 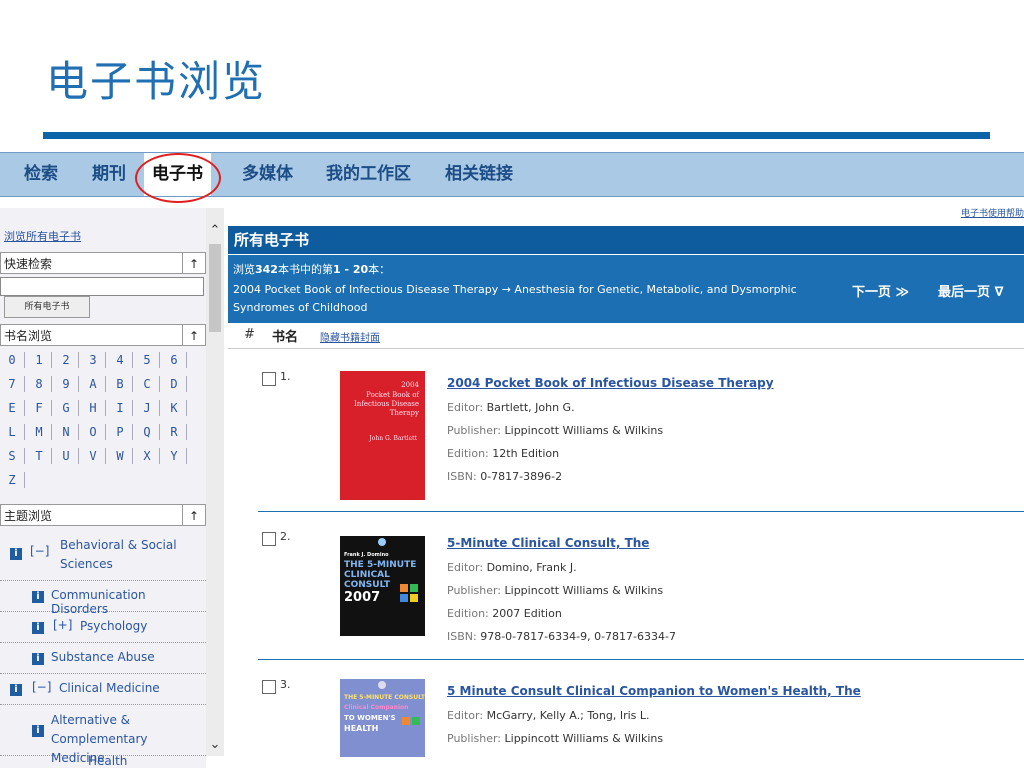 I want to click on quick-search-input, so click(x=102, y=286).